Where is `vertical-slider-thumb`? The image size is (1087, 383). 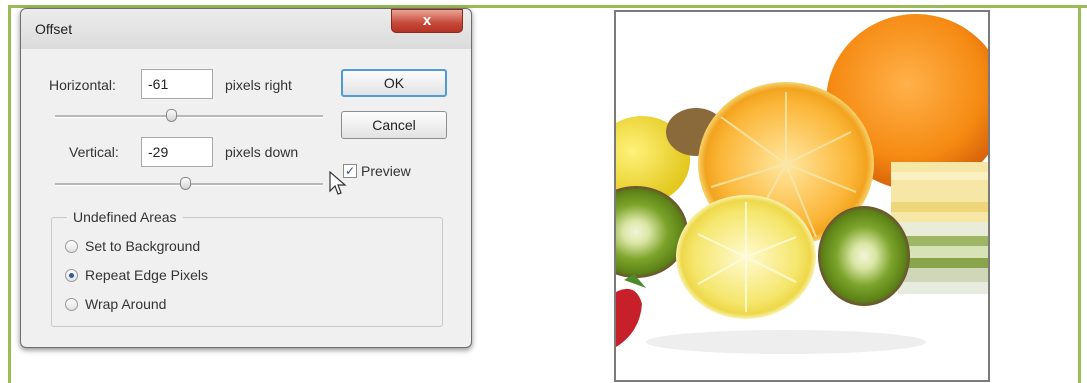
vertical-slider-thumb is located at coordinates (185, 183).